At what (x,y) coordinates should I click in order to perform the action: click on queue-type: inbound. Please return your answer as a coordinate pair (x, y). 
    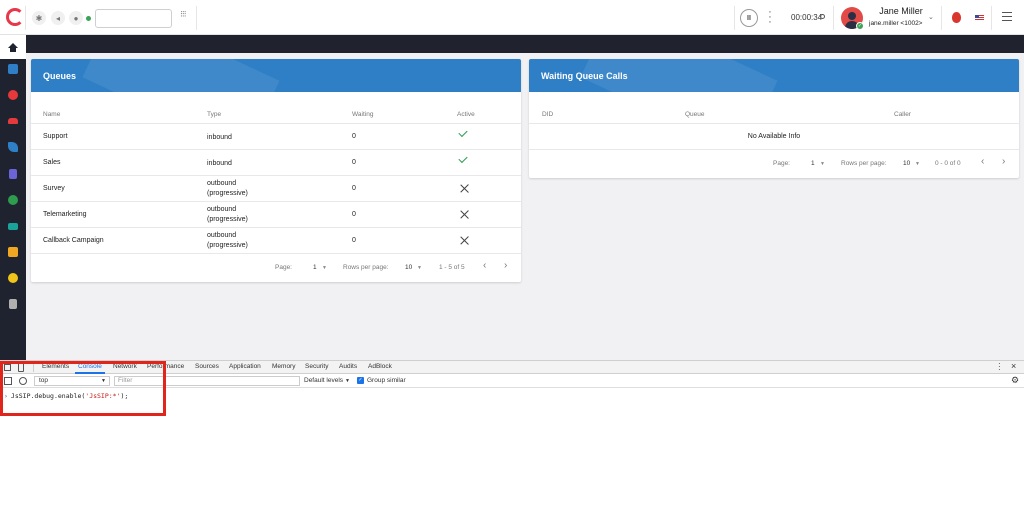
    Looking at the image, I should click on (219, 163).